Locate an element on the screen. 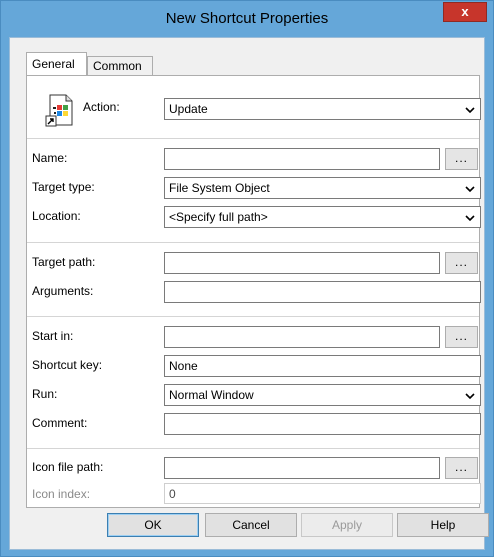 This screenshot has width=494, height=557. ok-button: OK is located at coordinates (153, 525).